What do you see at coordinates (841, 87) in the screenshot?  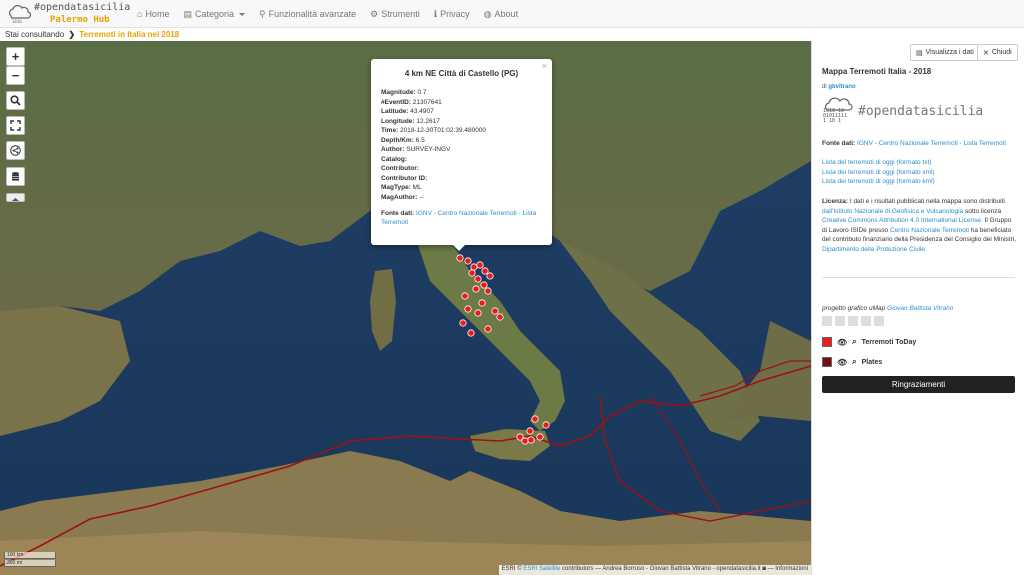 I see `author-link: gbvitrano` at bounding box center [841, 87].